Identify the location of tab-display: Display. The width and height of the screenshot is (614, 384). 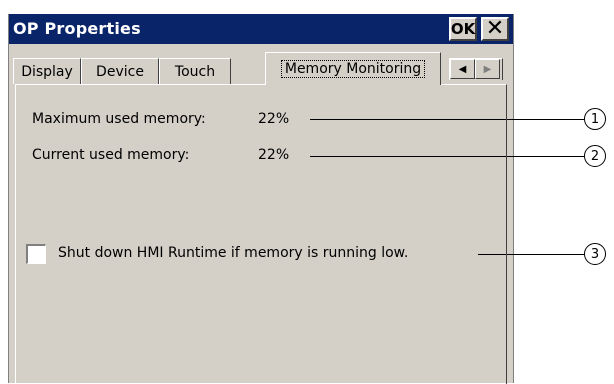
(47, 71).